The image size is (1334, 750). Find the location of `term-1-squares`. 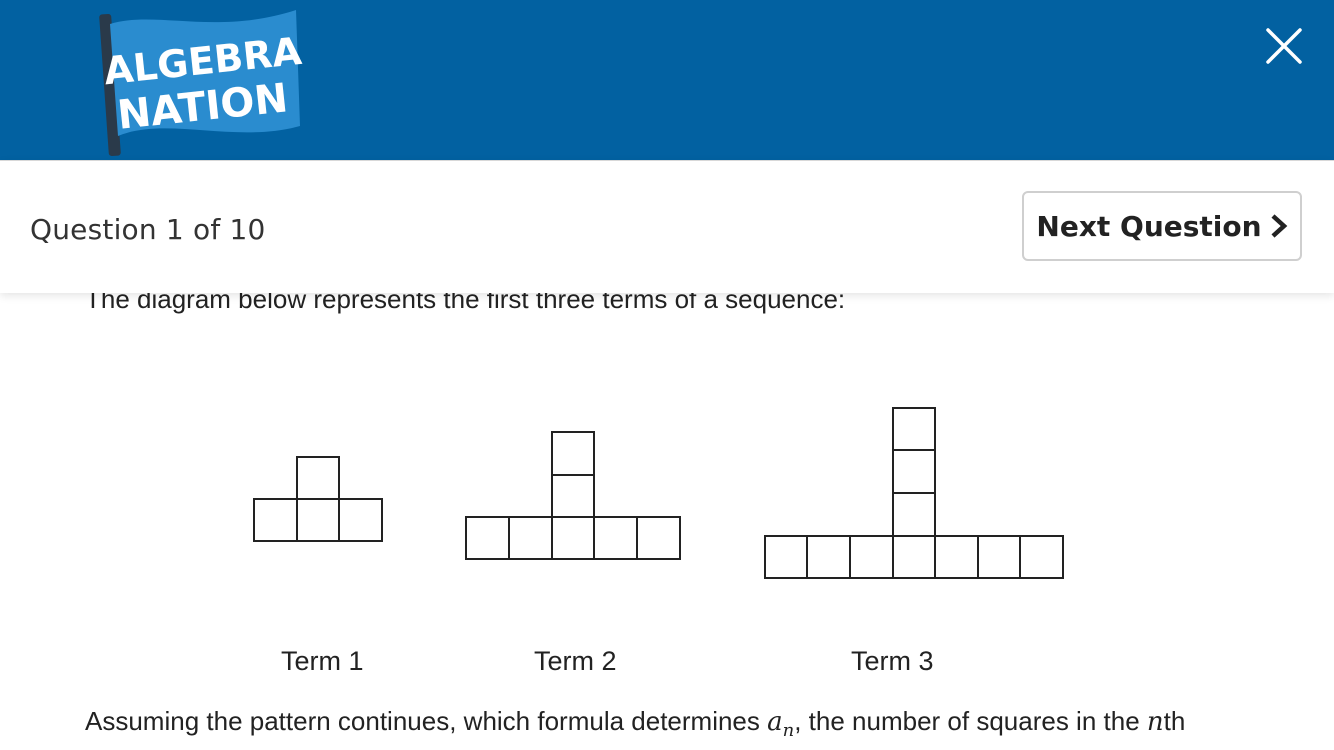

term-1-squares is located at coordinates (318, 499).